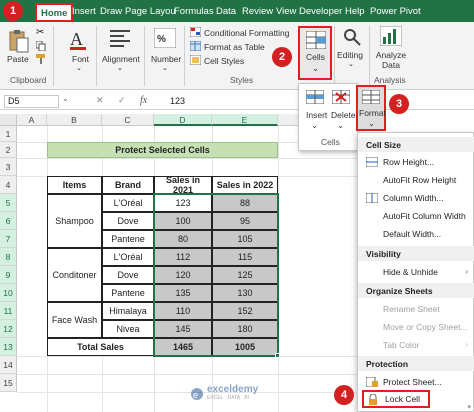  What do you see at coordinates (226, 11) in the screenshot?
I see `tab-data: Data` at bounding box center [226, 11].